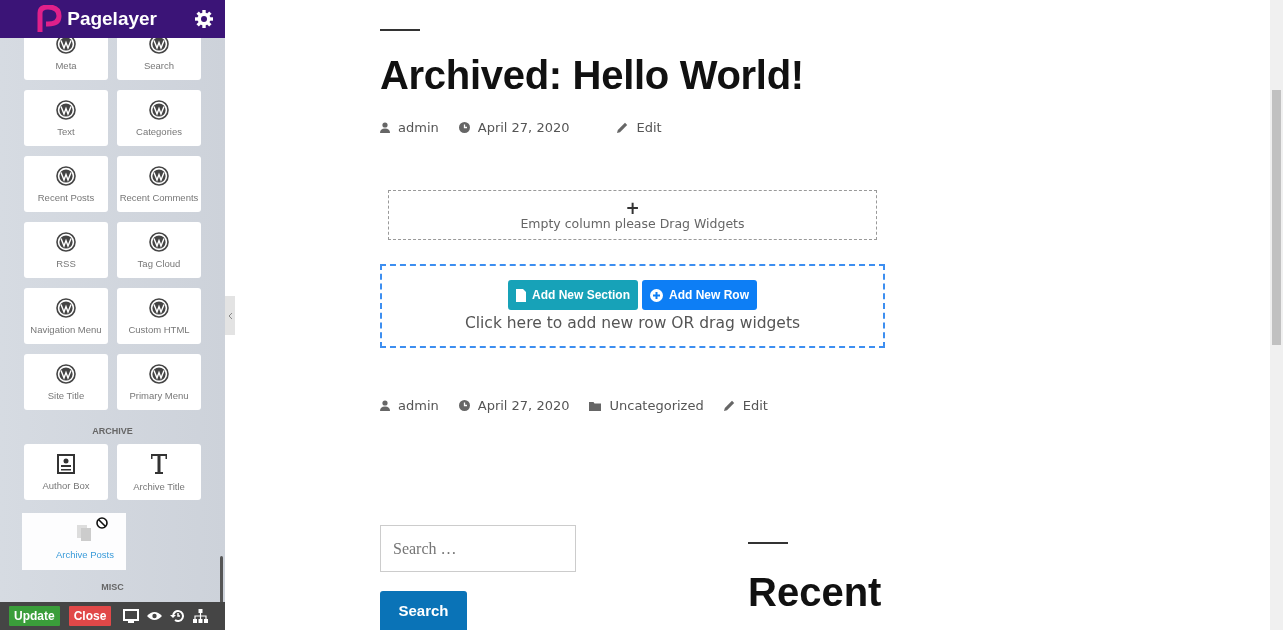 Image resolution: width=1283 pixels, height=630 pixels. I want to click on add-row-area: Add New Section Add New Row Click here to add new row OR drag widgets, so click(632, 306).